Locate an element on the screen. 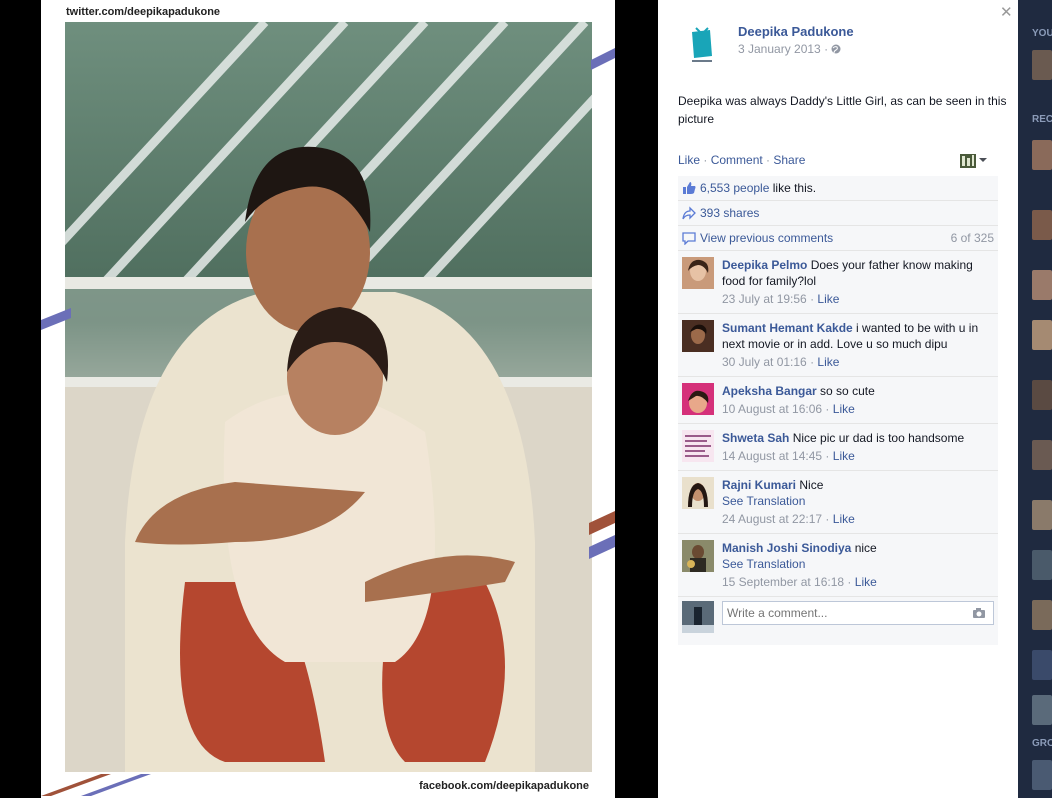 The image size is (1052, 798). write-comment-row is located at coordinates (838, 621).